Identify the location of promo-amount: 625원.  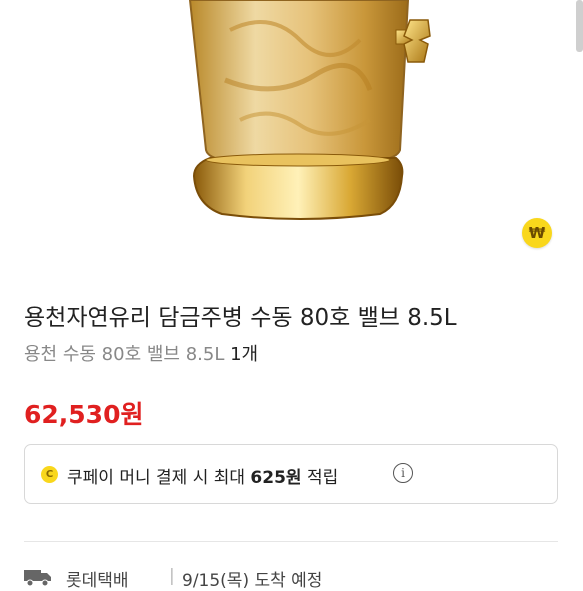
(276, 478).